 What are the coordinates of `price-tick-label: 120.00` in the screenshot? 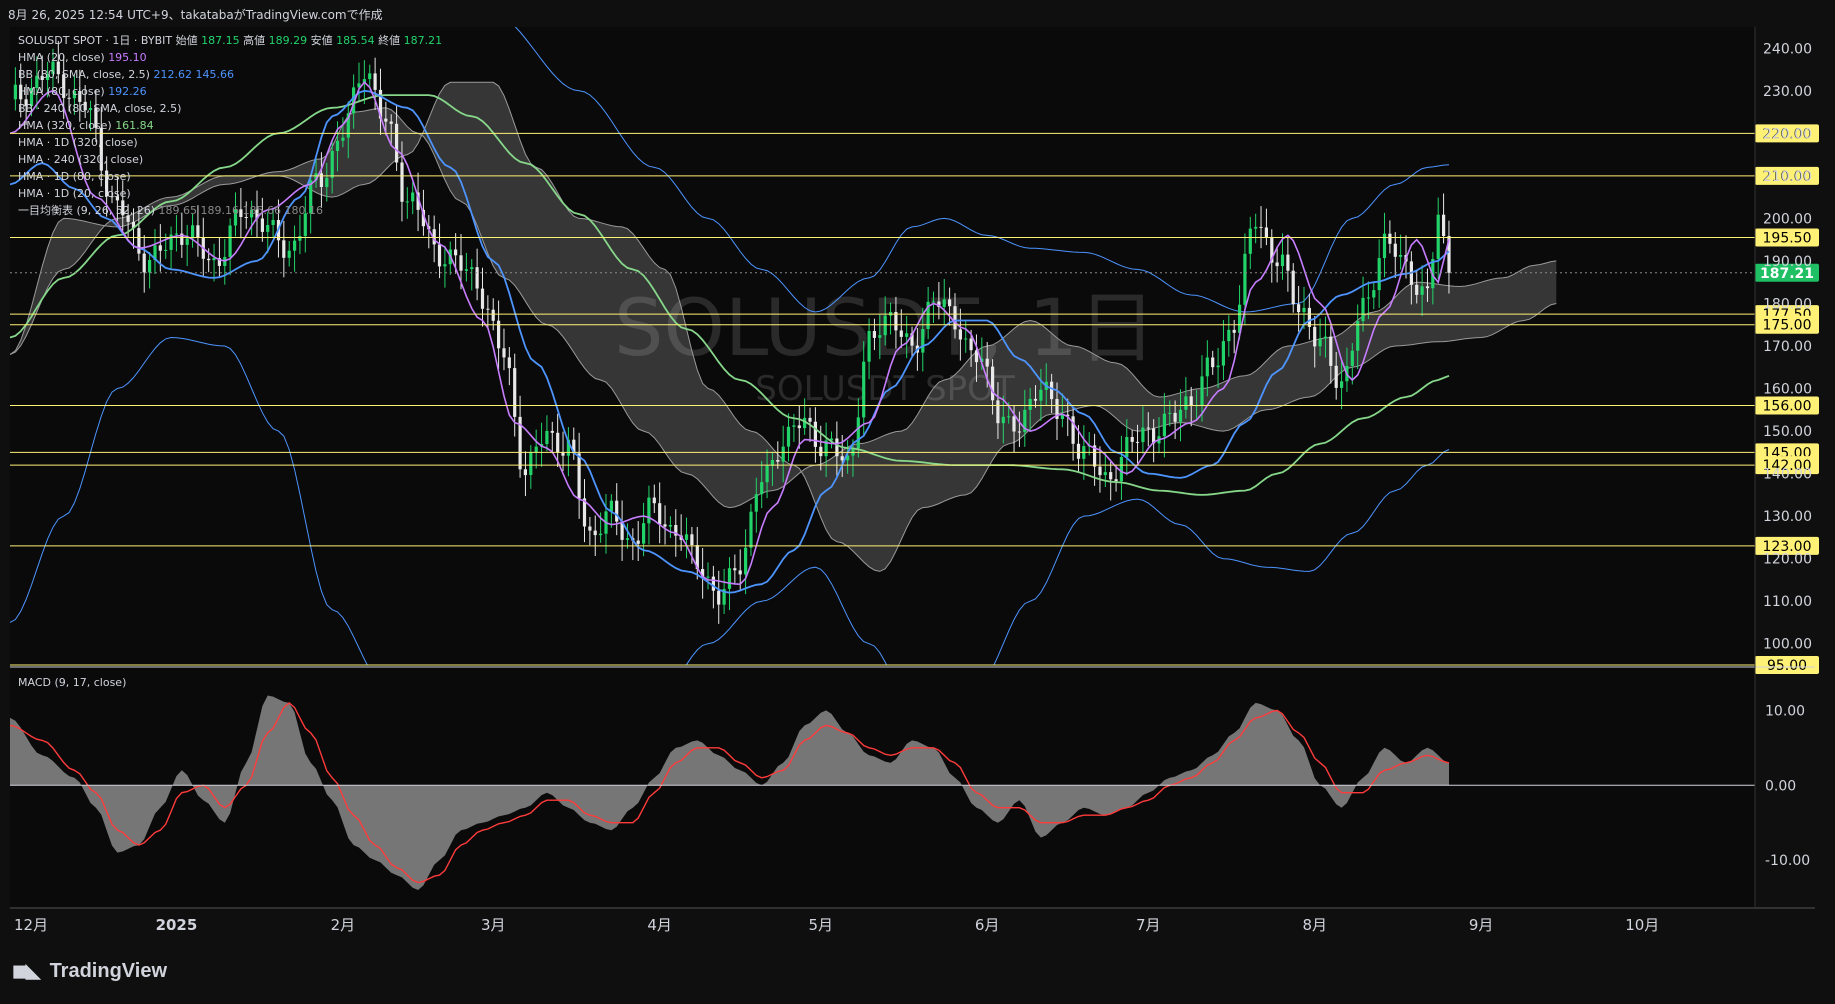 It's located at (1787, 560).